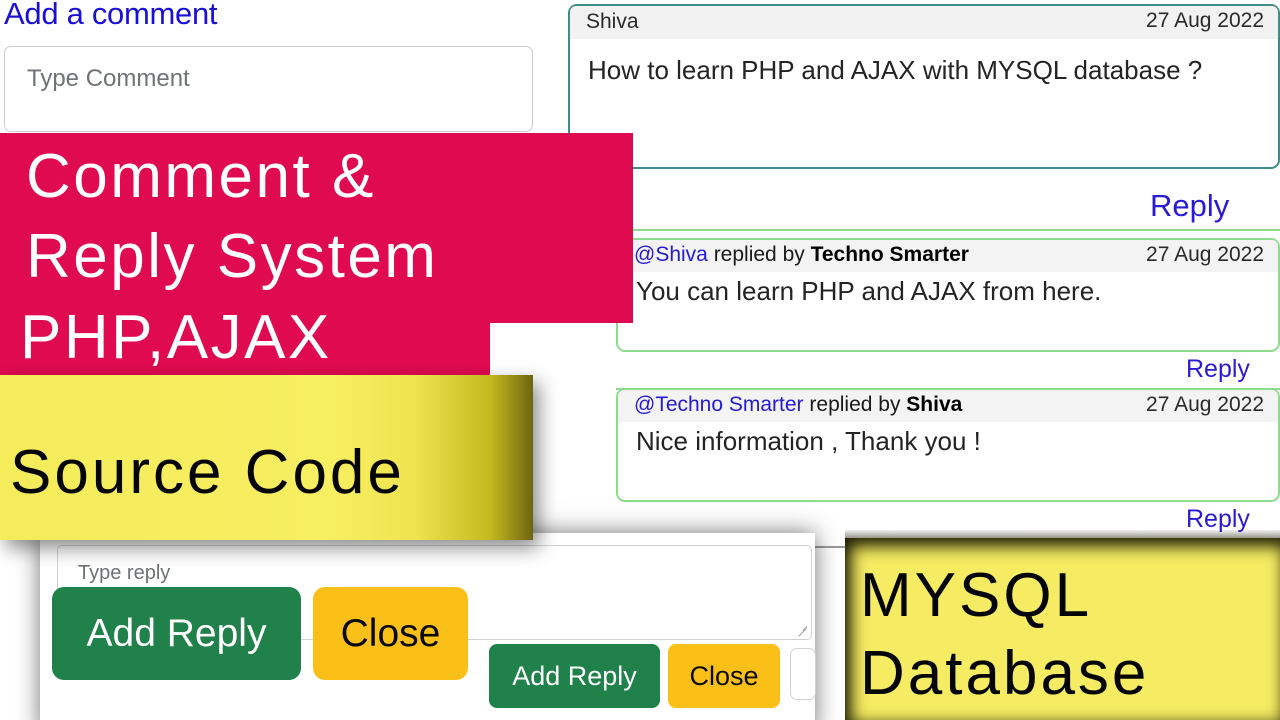 The height and width of the screenshot is (720, 1280). Describe the element at coordinates (889, 254) in the screenshot. I see `reply-author: Techno Smarter` at that location.